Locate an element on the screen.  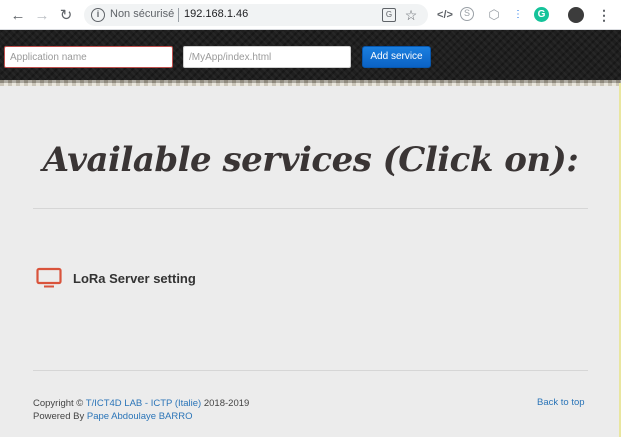
code-icon: </> is located at coordinates (445, 15).